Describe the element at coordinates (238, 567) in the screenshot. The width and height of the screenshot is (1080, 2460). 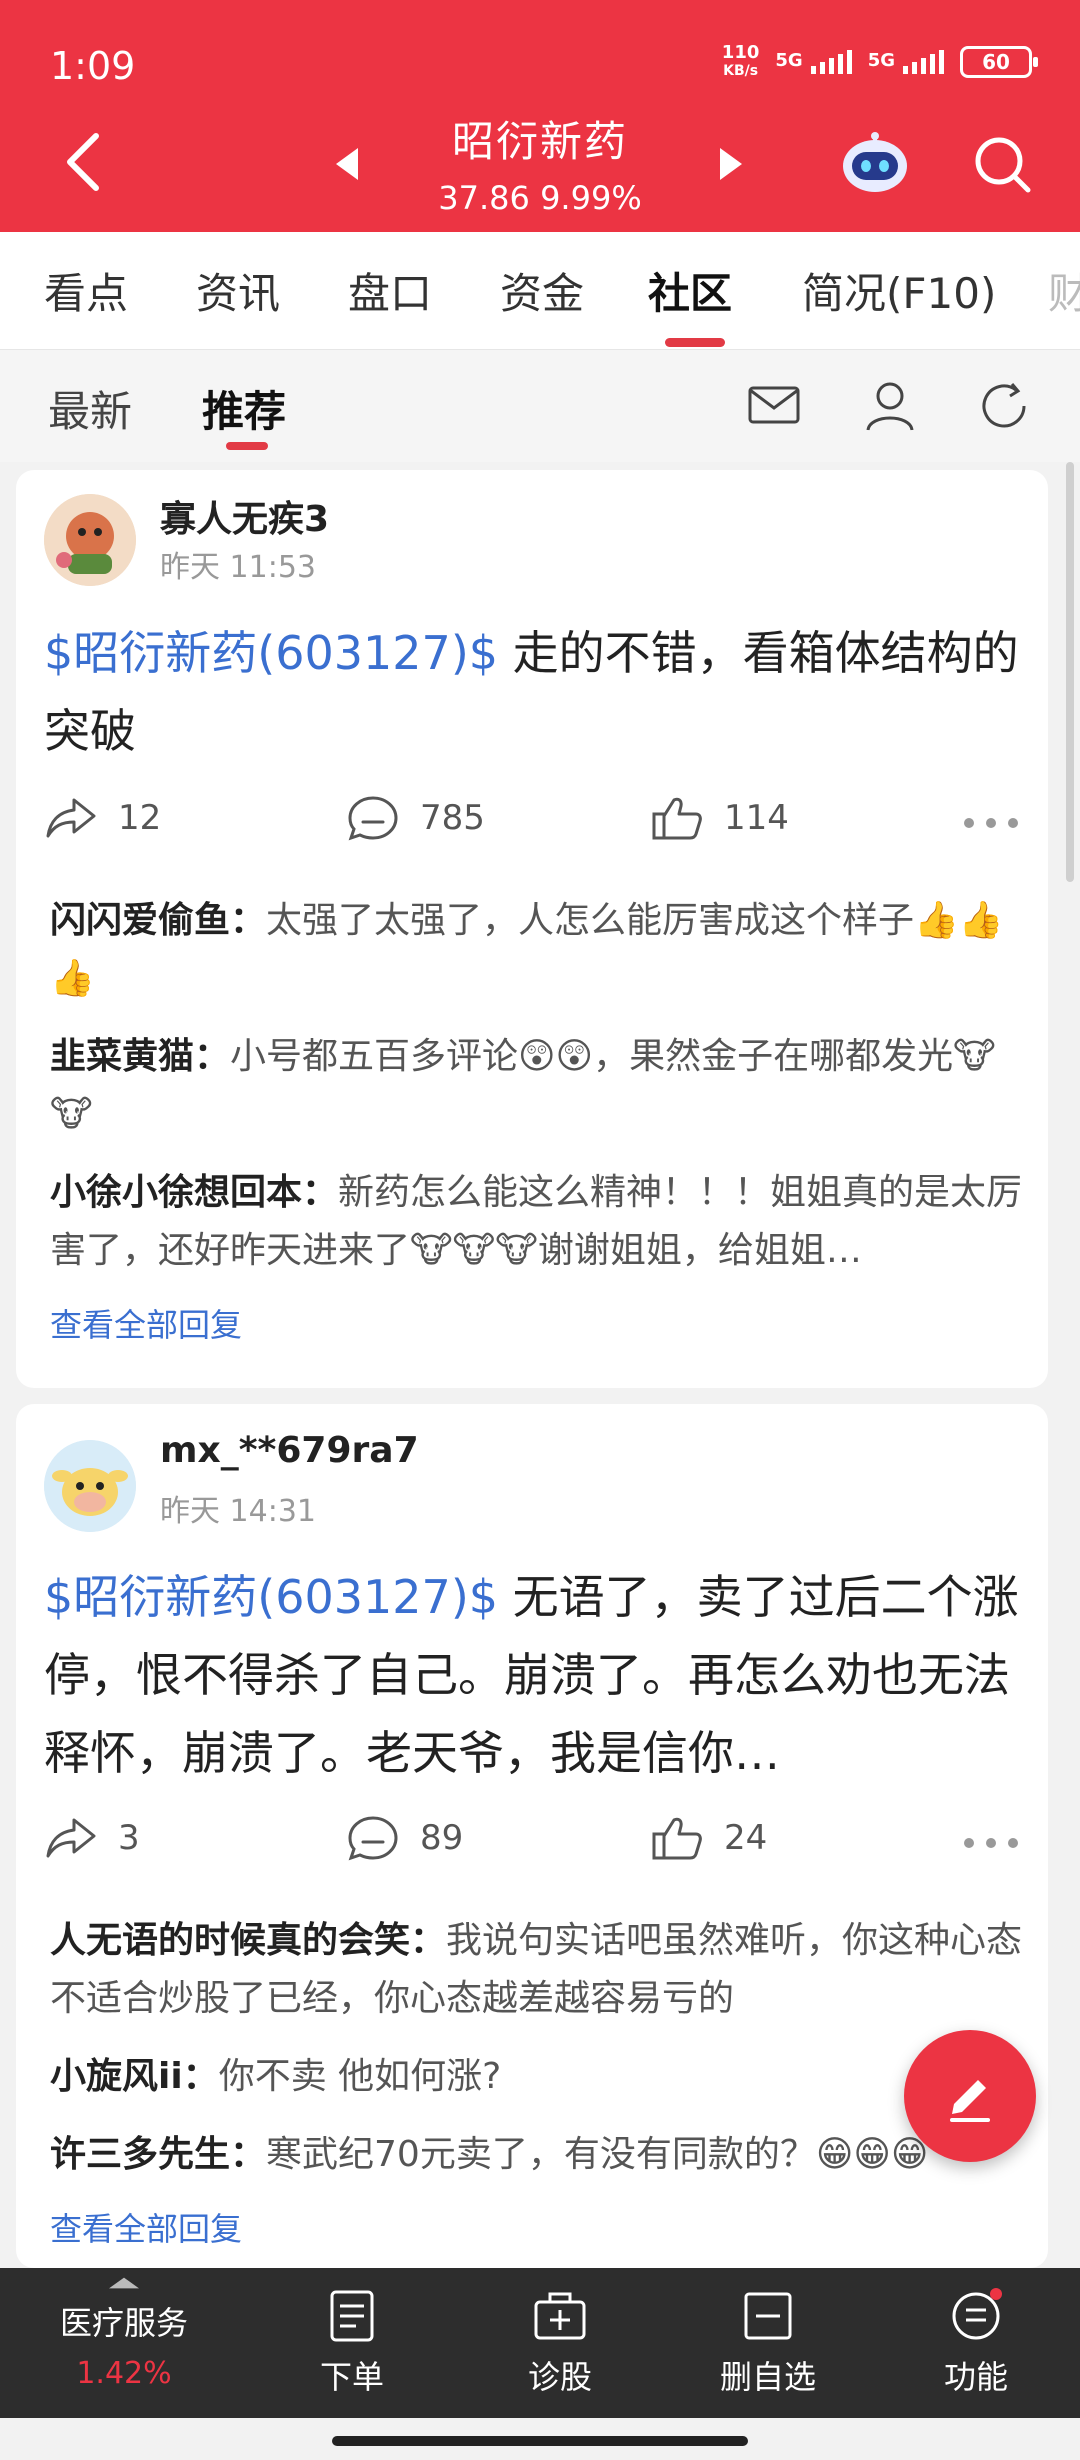
I see `post-time: 昨天 11:53` at that location.